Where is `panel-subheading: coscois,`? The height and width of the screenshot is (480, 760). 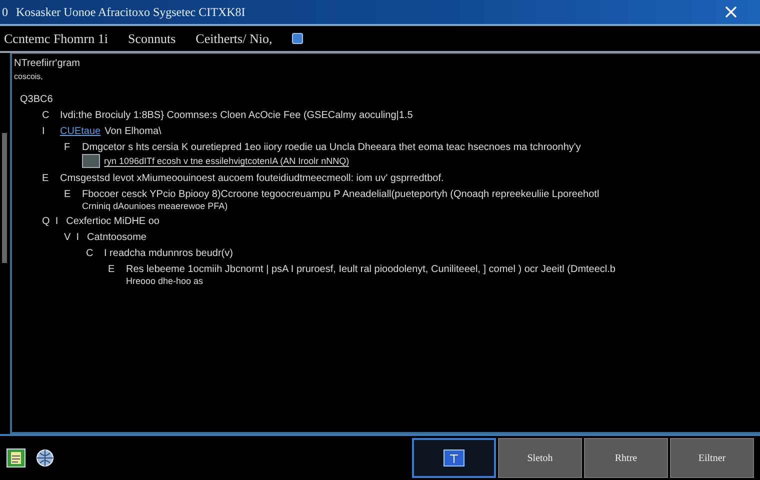 panel-subheading: coscois, is located at coordinates (28, 76).